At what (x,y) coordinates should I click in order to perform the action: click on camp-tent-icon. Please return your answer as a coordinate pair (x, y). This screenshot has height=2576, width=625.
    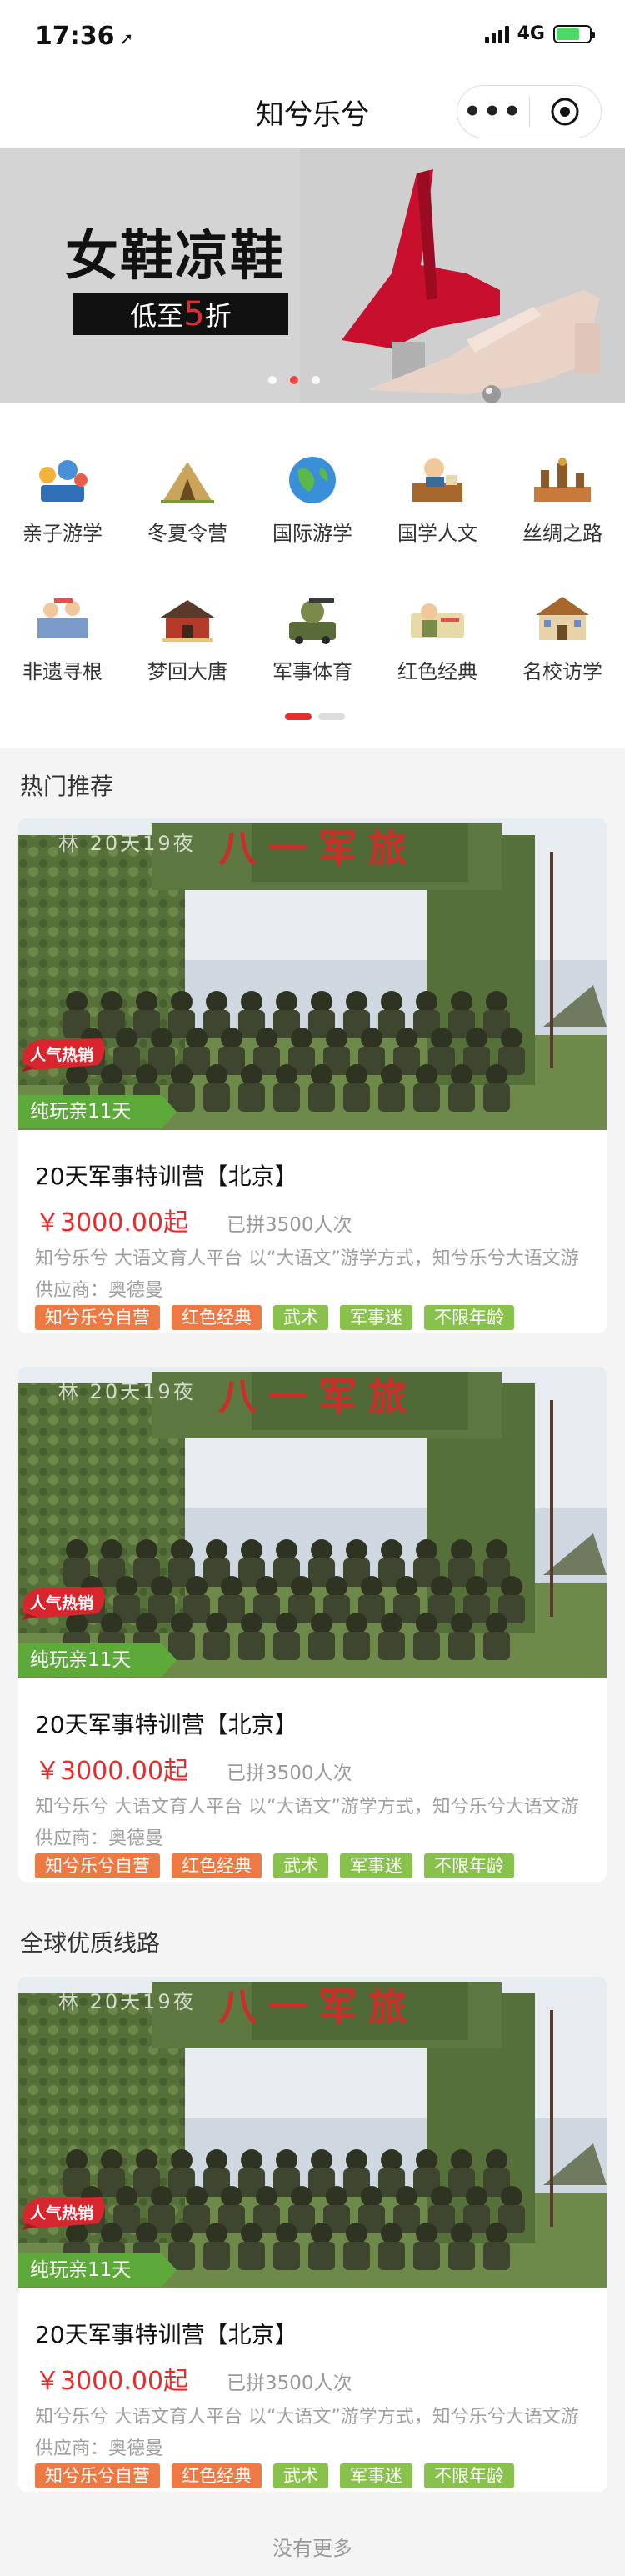
    Looking at the image, I should click on (187, 479).